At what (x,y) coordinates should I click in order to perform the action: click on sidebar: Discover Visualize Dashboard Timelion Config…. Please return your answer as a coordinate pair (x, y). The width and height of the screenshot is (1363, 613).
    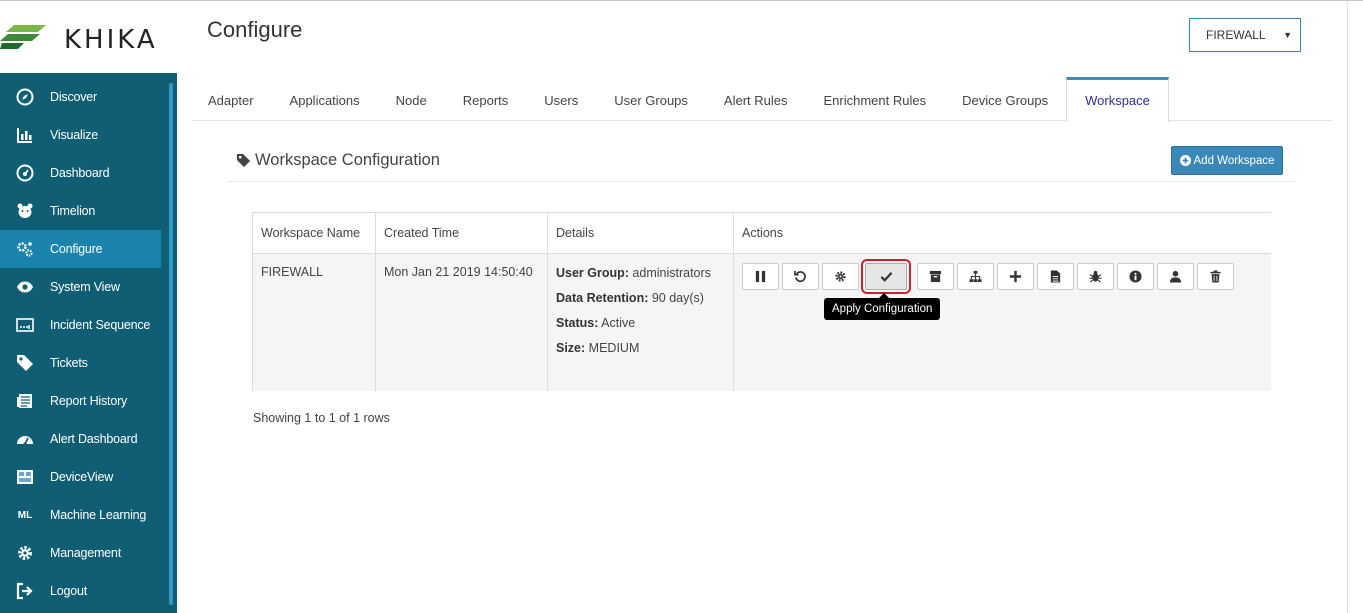
    Looking at the image, I should click on (88, 343).